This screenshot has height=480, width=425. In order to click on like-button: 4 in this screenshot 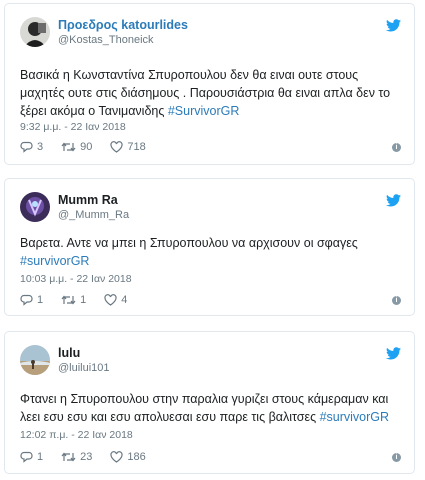, I will do `click(115, 300)`.